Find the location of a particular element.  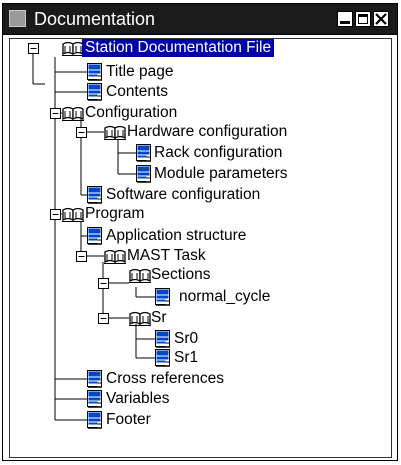

tree-node-label: Hardware configuration is located at coordinates (207, 132).